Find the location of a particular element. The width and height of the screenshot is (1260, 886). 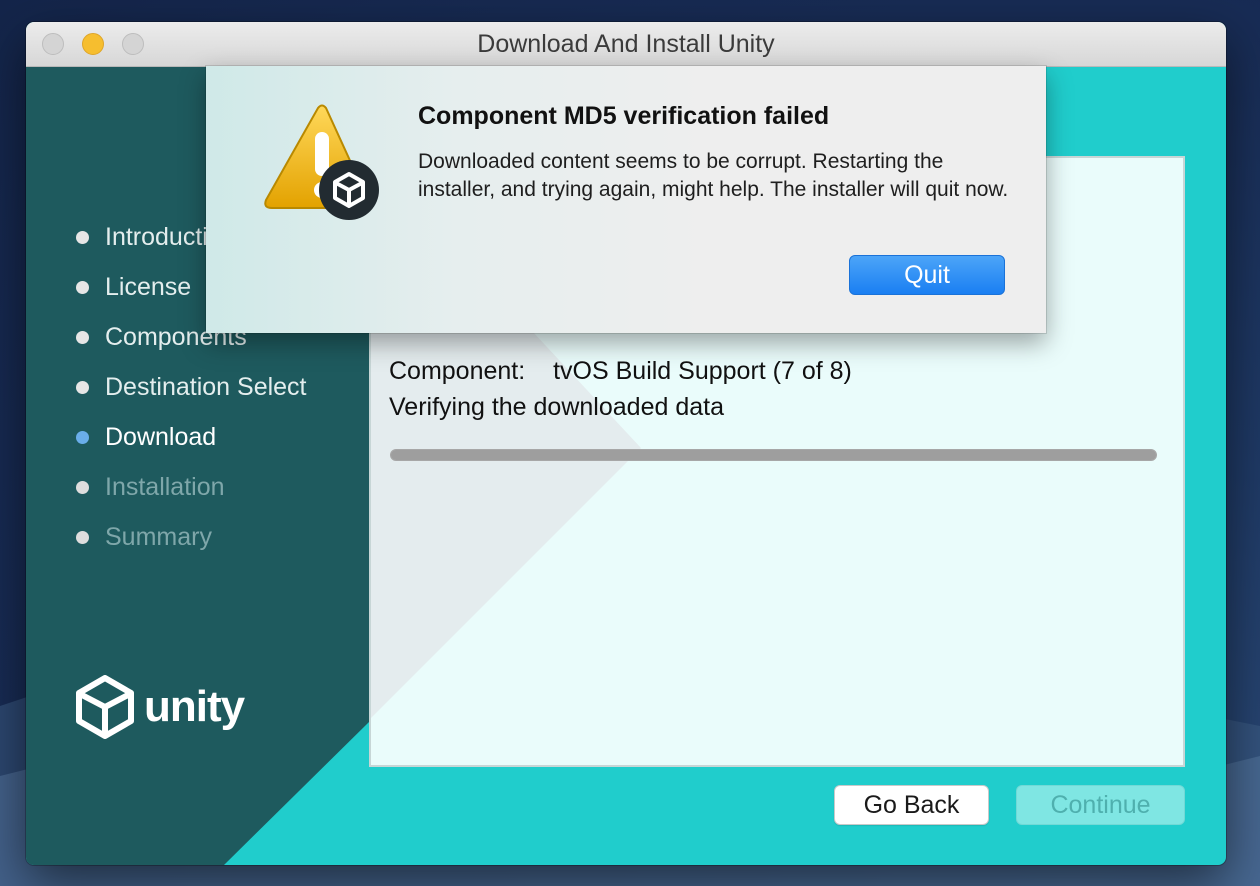

unity-logo-icon is located at coordinates (105, 707).